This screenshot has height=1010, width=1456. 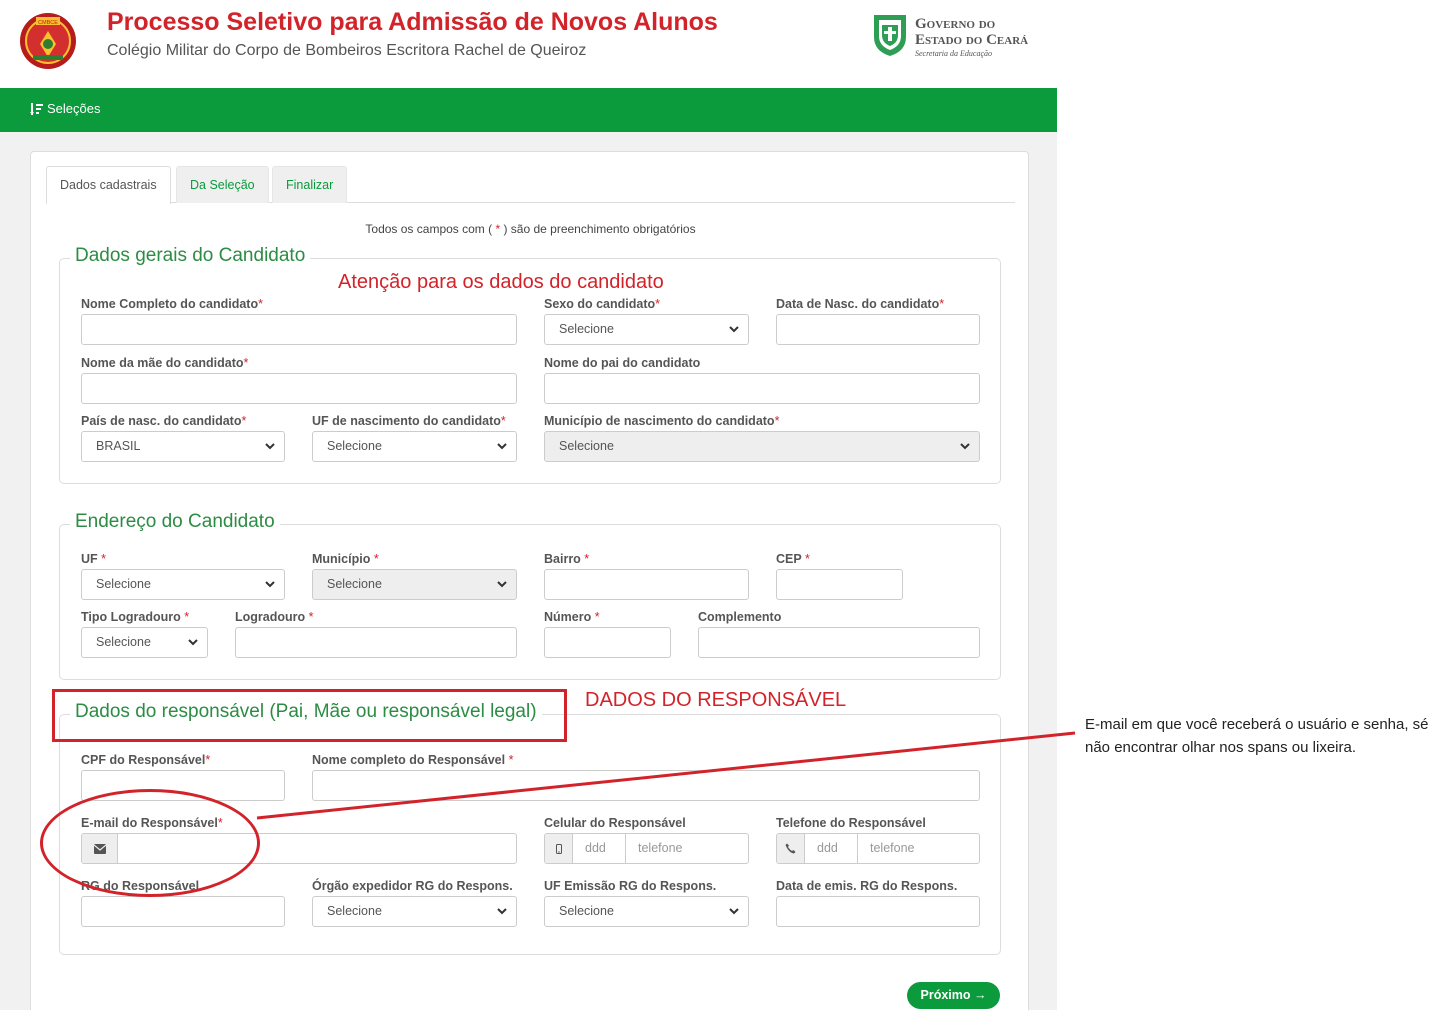 I want to click on field-nome-responsavel: Nome completo do Responsável *, so click(x=646, y=777).